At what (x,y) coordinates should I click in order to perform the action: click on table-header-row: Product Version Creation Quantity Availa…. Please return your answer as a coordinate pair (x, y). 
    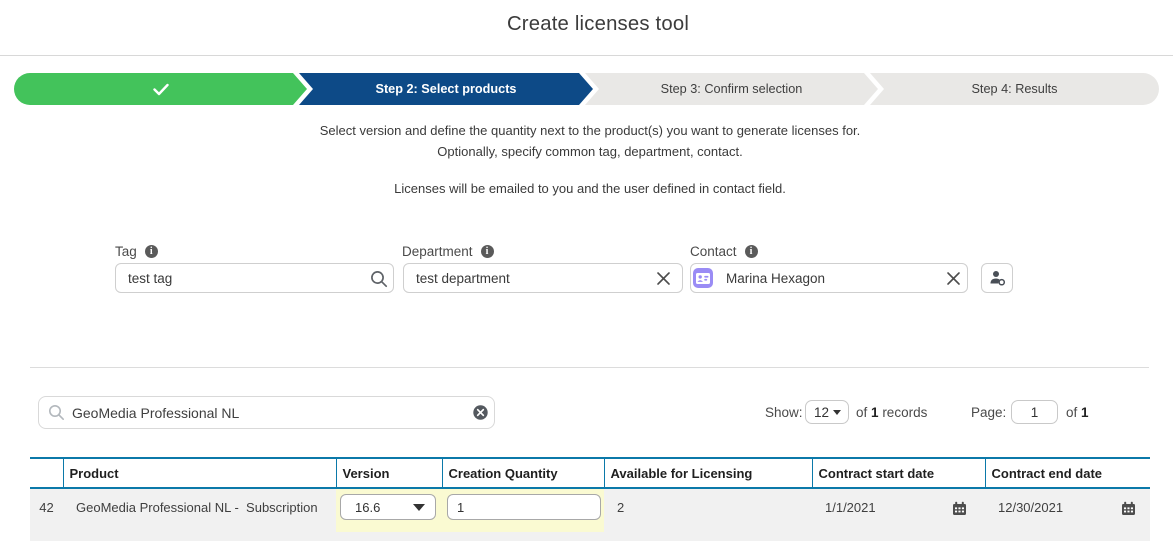
    Looking at the image, I should click on (590, 473).